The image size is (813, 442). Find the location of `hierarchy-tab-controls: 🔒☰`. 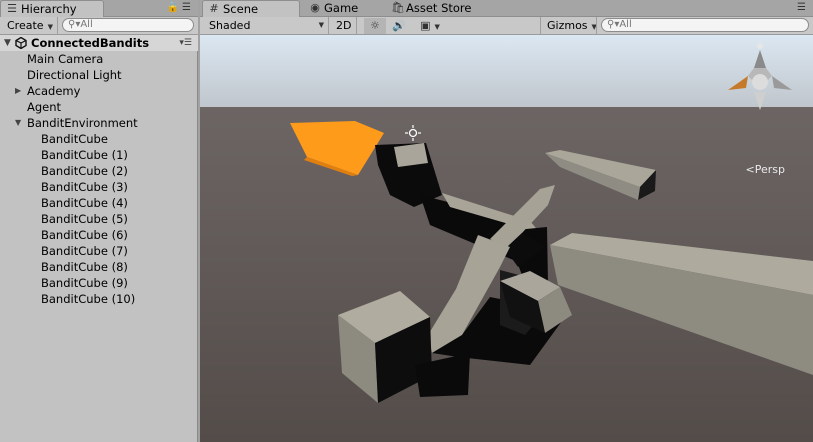

hierarchy-tab-controls: 🔒☰ is located at coordinates (180, 7).